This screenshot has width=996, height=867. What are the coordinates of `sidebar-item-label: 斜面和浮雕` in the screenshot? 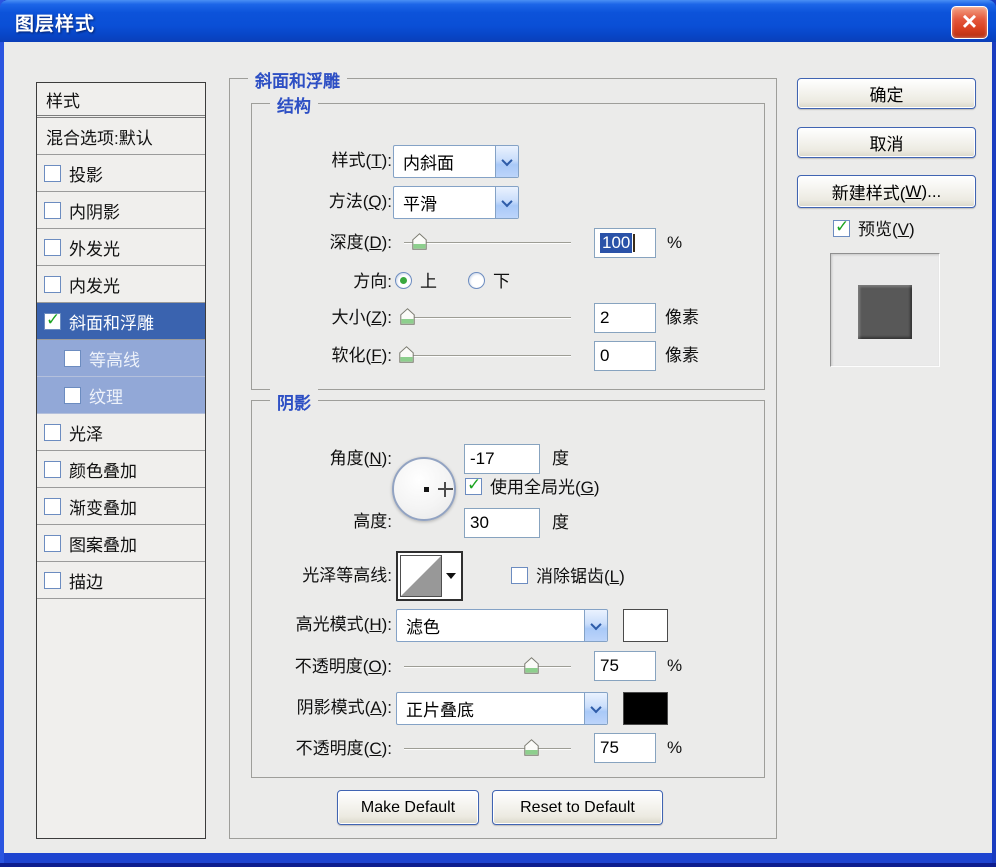 It's located at (111, 323).